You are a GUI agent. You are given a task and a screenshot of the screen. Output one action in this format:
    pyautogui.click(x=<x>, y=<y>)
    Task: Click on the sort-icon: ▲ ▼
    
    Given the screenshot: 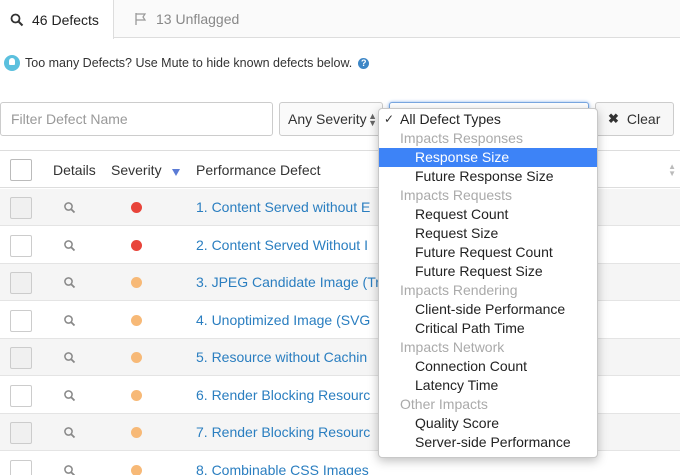 What is the action you would take?
    pyautogui.click(x=672, y=170)
    